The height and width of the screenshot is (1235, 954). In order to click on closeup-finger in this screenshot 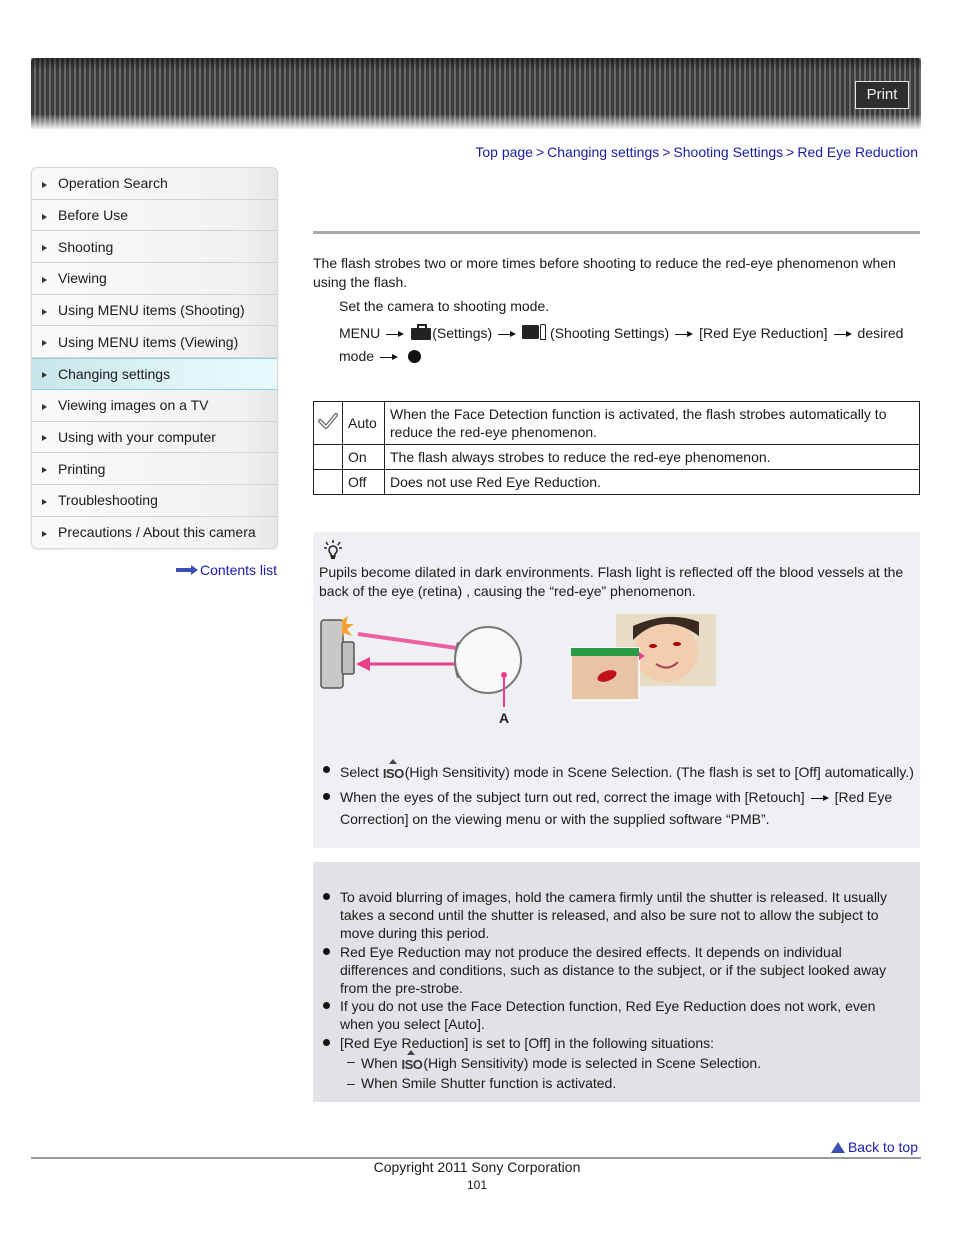, I will do `click(605, 652)`.